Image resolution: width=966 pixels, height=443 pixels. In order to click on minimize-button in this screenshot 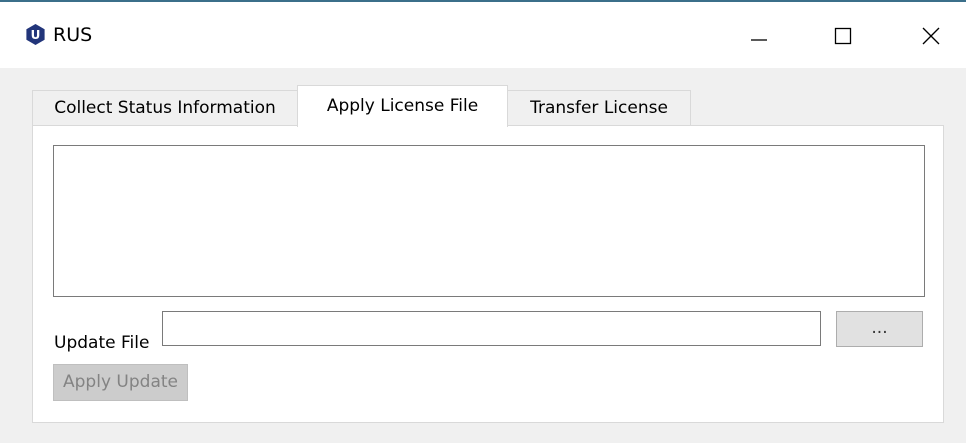, I will do `click(759, 36)`.